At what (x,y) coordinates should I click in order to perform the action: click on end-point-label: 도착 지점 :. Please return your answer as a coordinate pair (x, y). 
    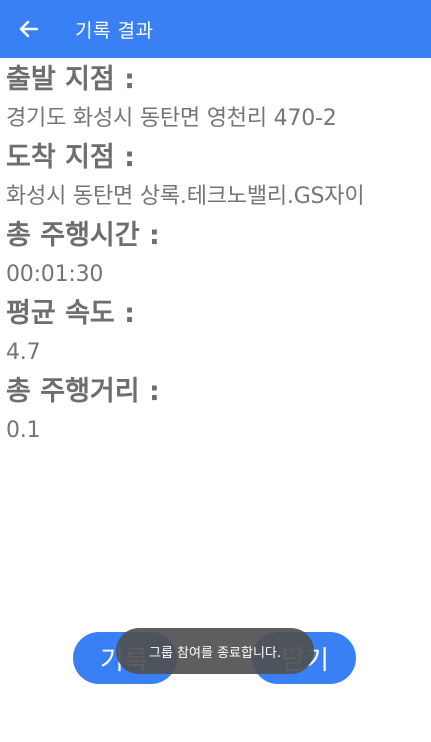
    Looking at the image, I should click on (70, 157).